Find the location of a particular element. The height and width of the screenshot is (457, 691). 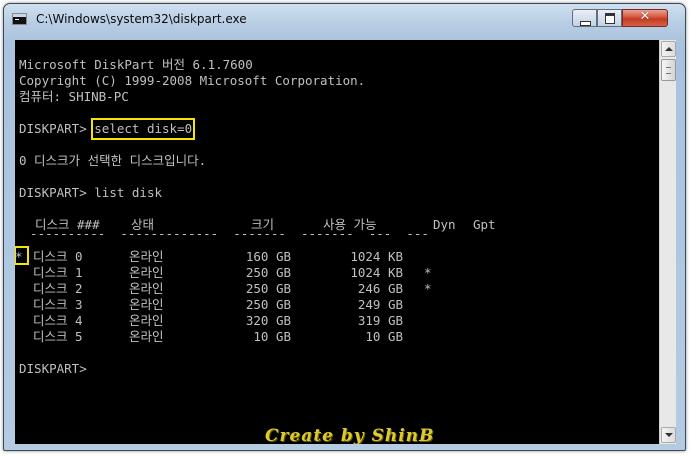

title-bar: C:\Windows\system32\diskpart.exe ✕ is located at coordinates (344, 19).